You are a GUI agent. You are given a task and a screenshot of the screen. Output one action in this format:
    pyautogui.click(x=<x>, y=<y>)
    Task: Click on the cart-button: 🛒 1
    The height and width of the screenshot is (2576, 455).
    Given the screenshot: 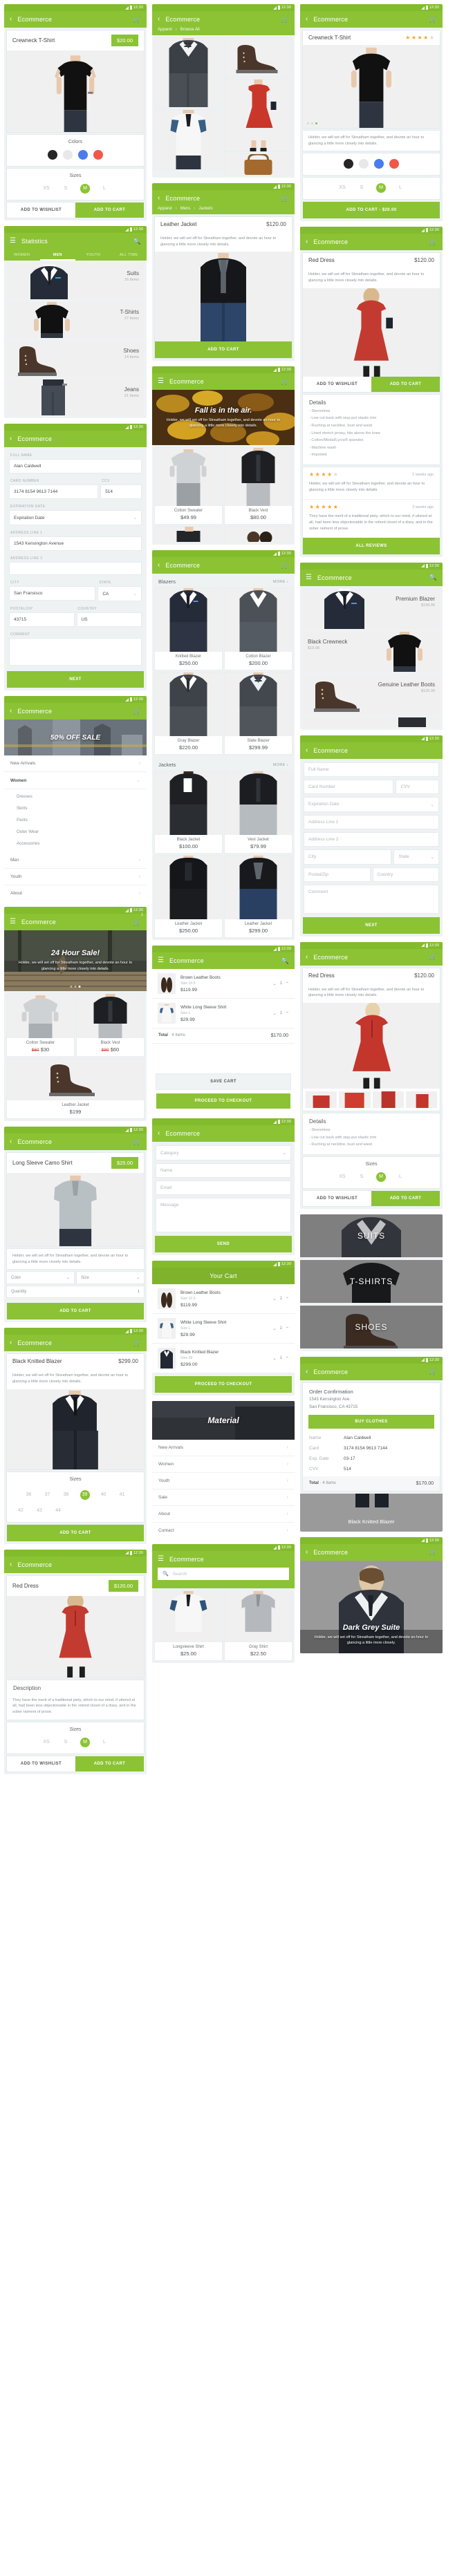 What is the action you would take?
    pyautogui.click(x=138, y=920)
    